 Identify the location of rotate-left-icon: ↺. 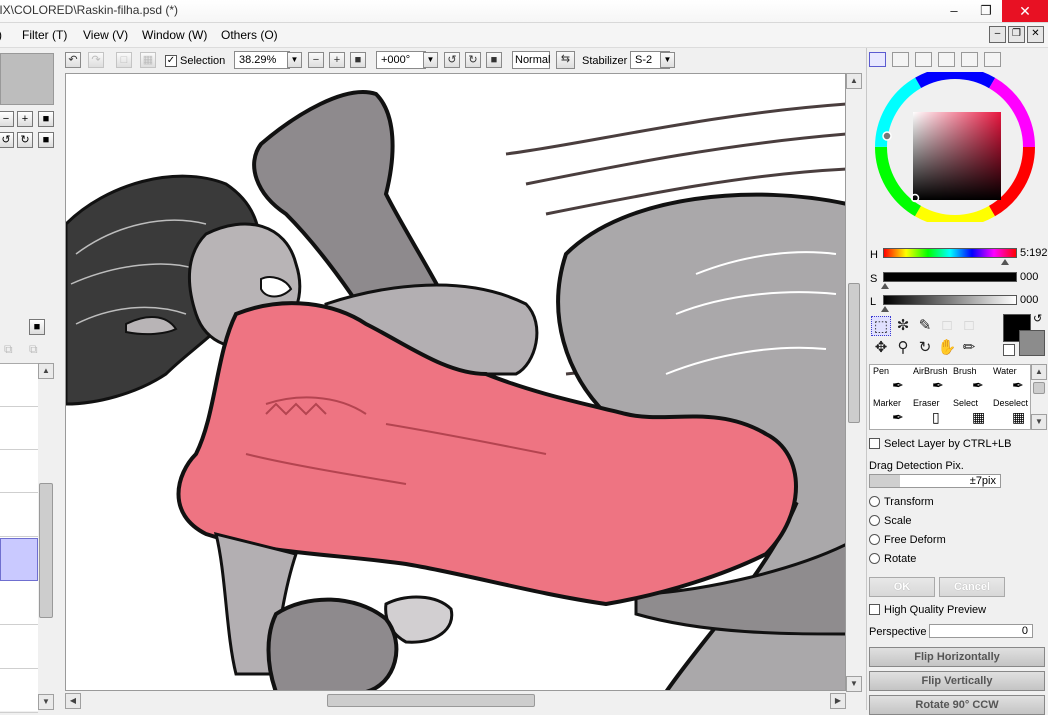
(452, 60).